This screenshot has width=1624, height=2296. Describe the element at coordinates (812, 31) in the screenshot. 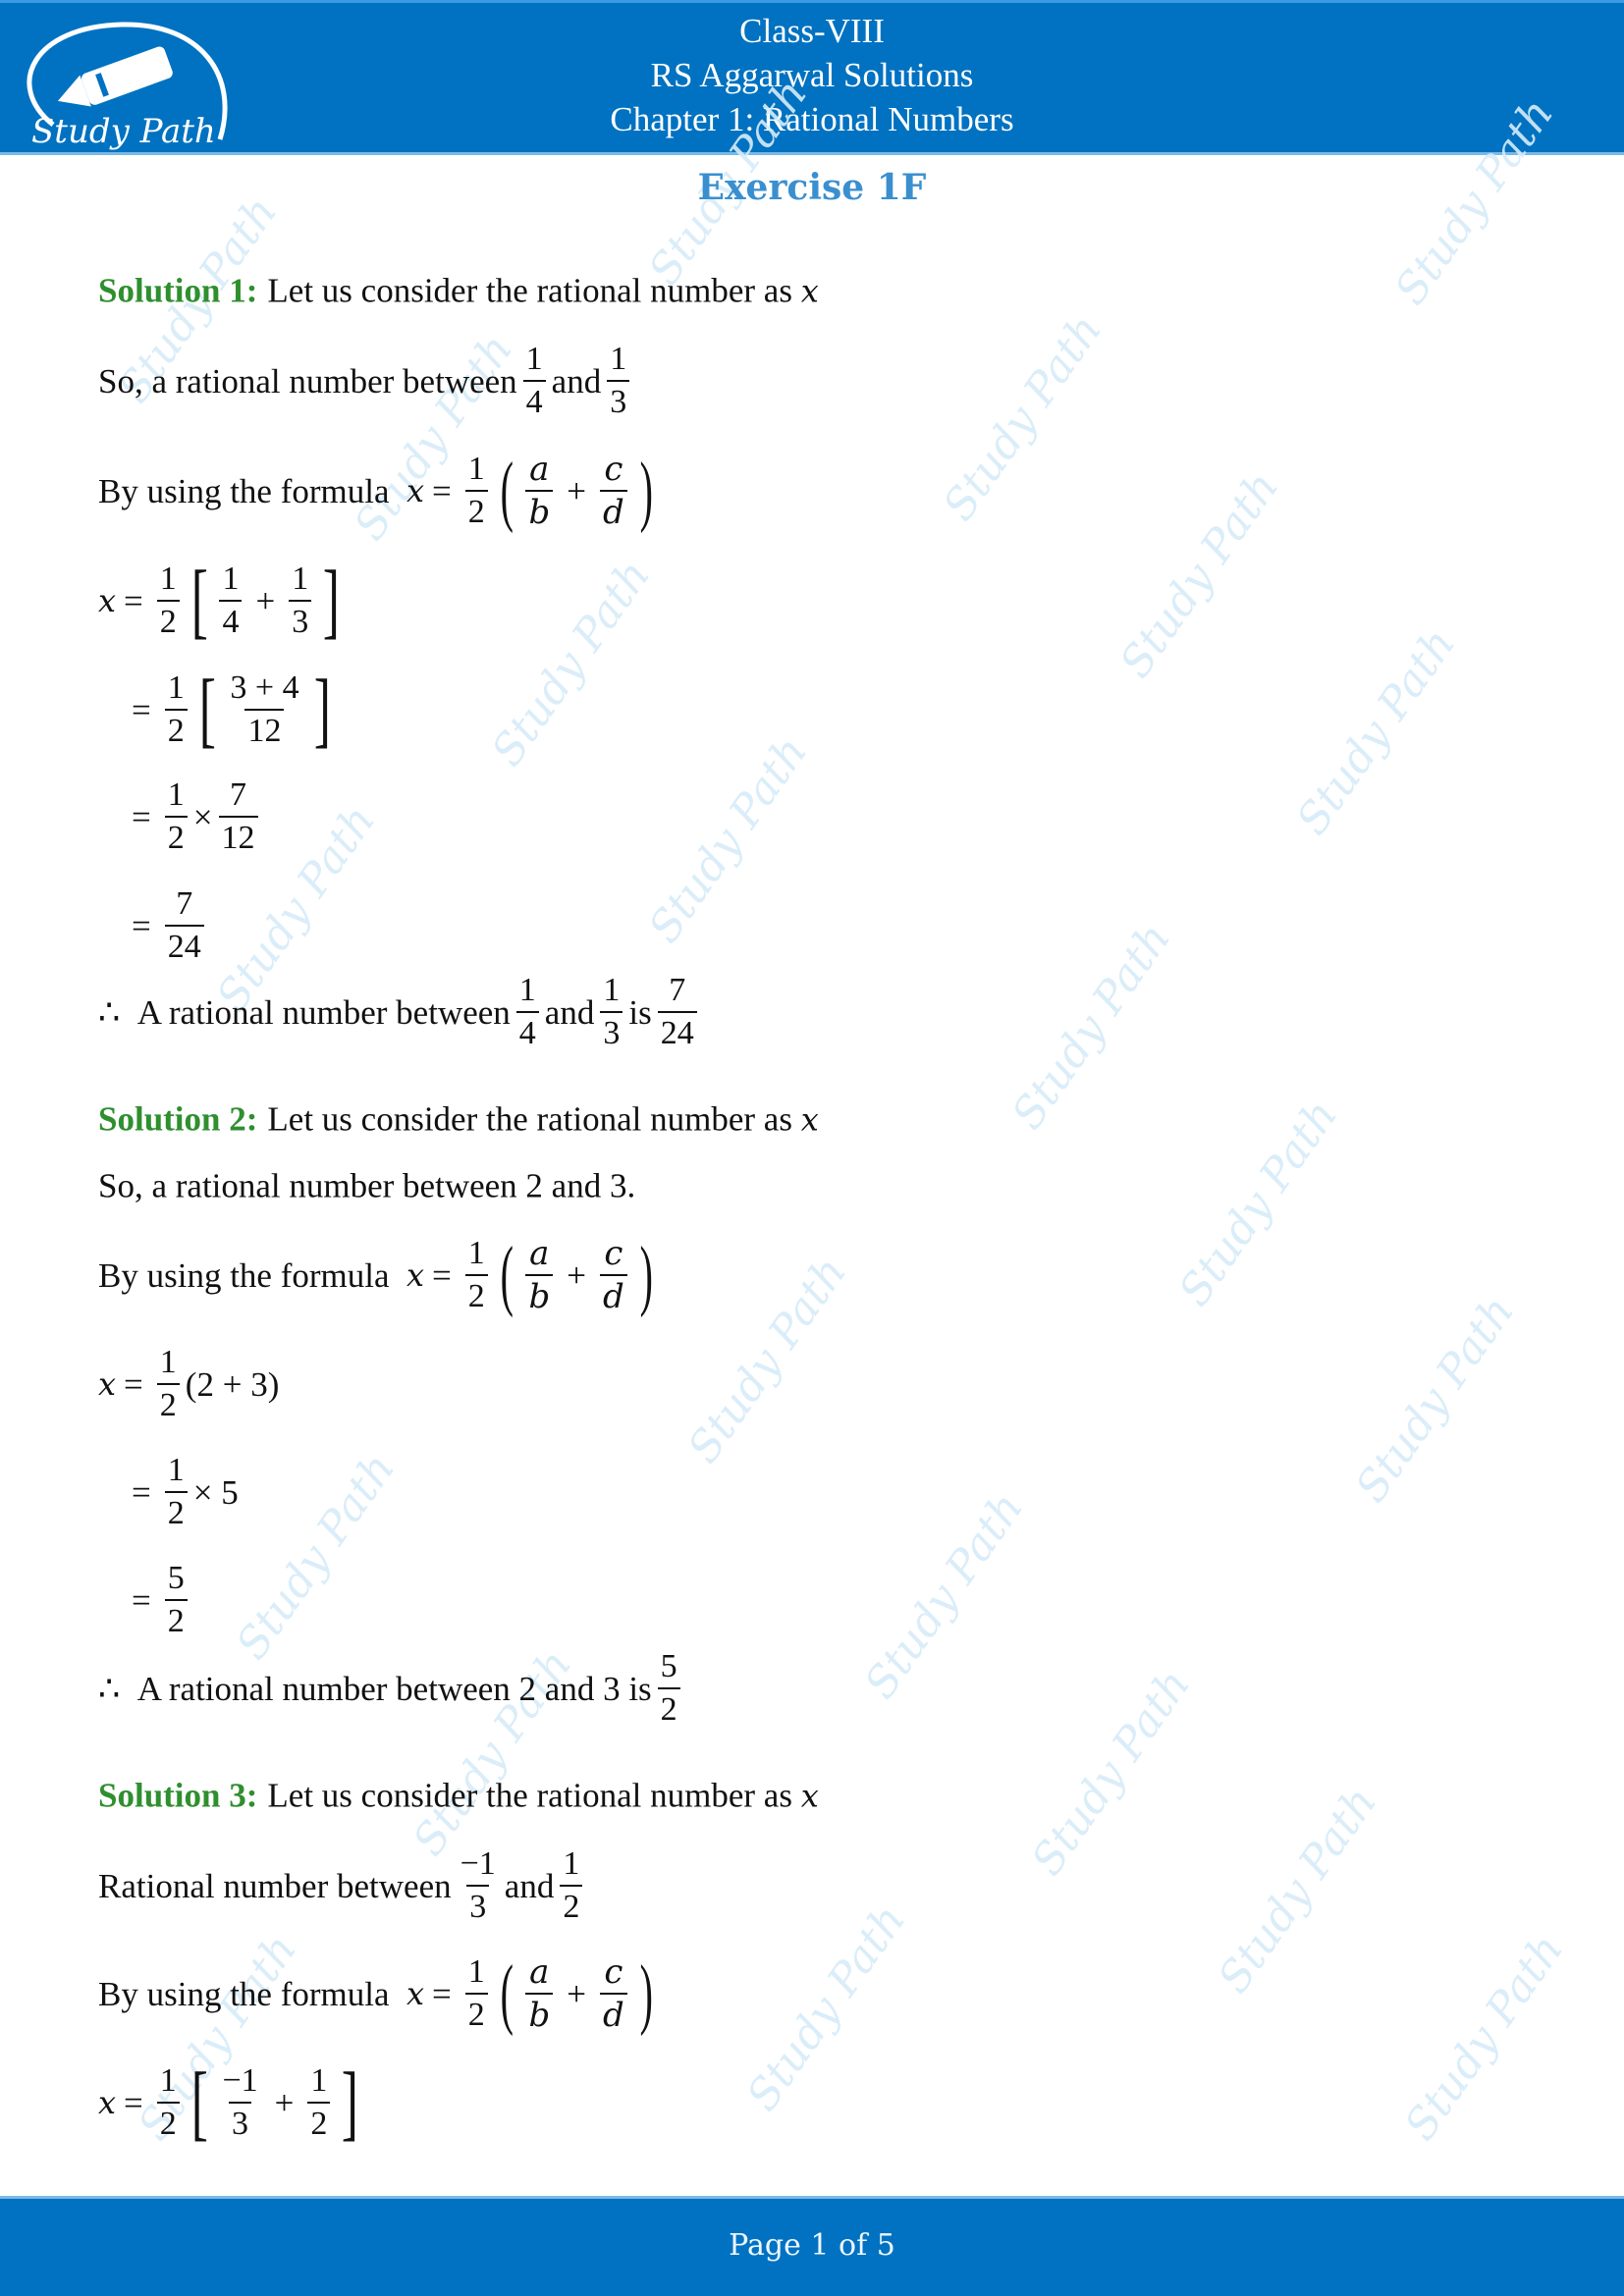

I see `class-title: Class-VIII` at that location.